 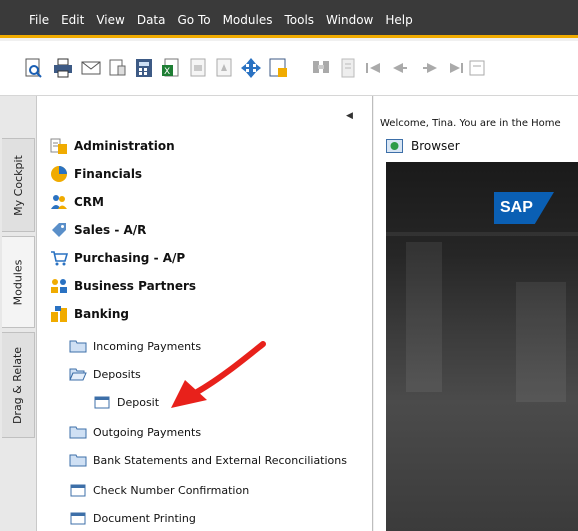 I want to click on module-administration: Administration, so click(x=205, y=146).